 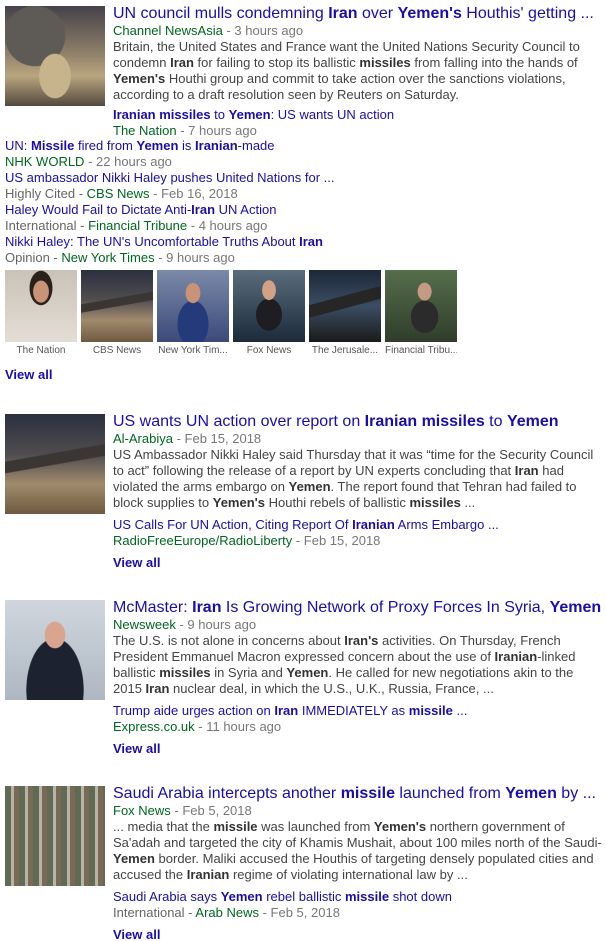 I want to click on story4-source: Fox News, so click(x=142, y=810).